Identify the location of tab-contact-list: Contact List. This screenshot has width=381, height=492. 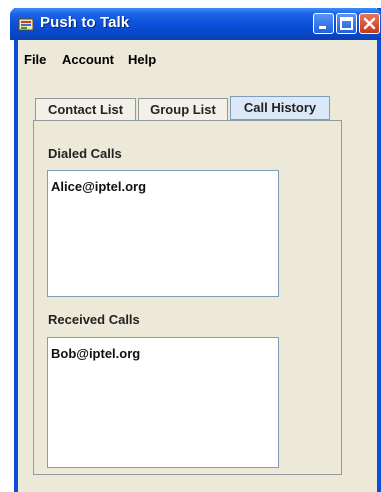
(85, 109).